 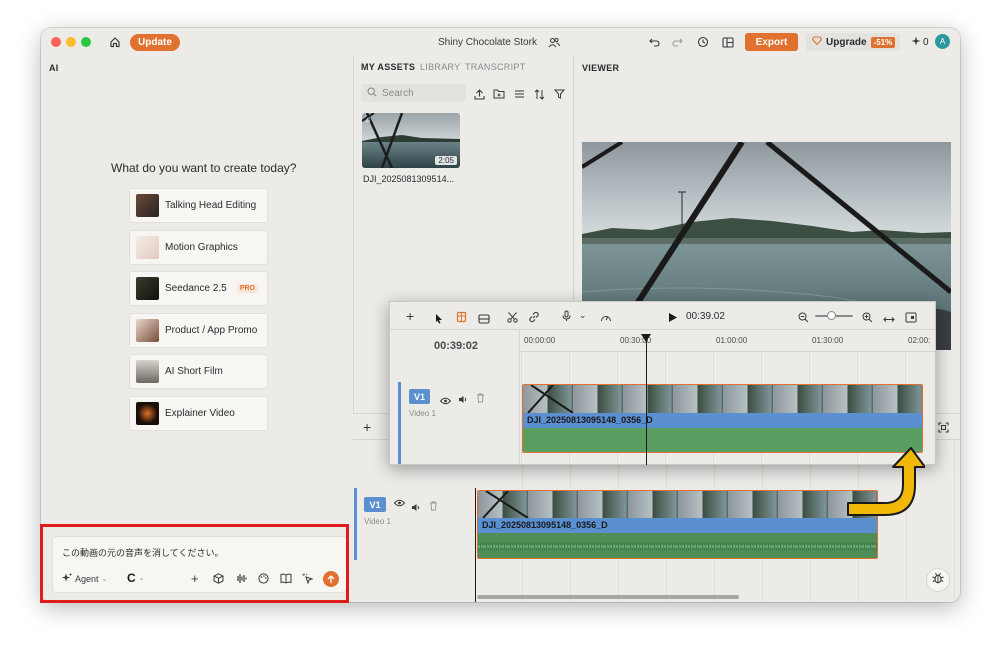 I want to click on zoom-slider-thumb, so click(x=831, y=315).